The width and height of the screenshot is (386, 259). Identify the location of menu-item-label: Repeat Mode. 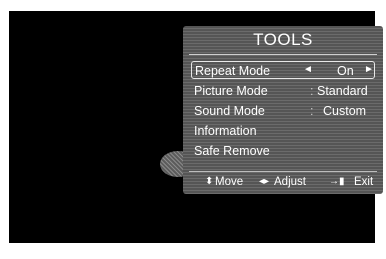
(233, 71).